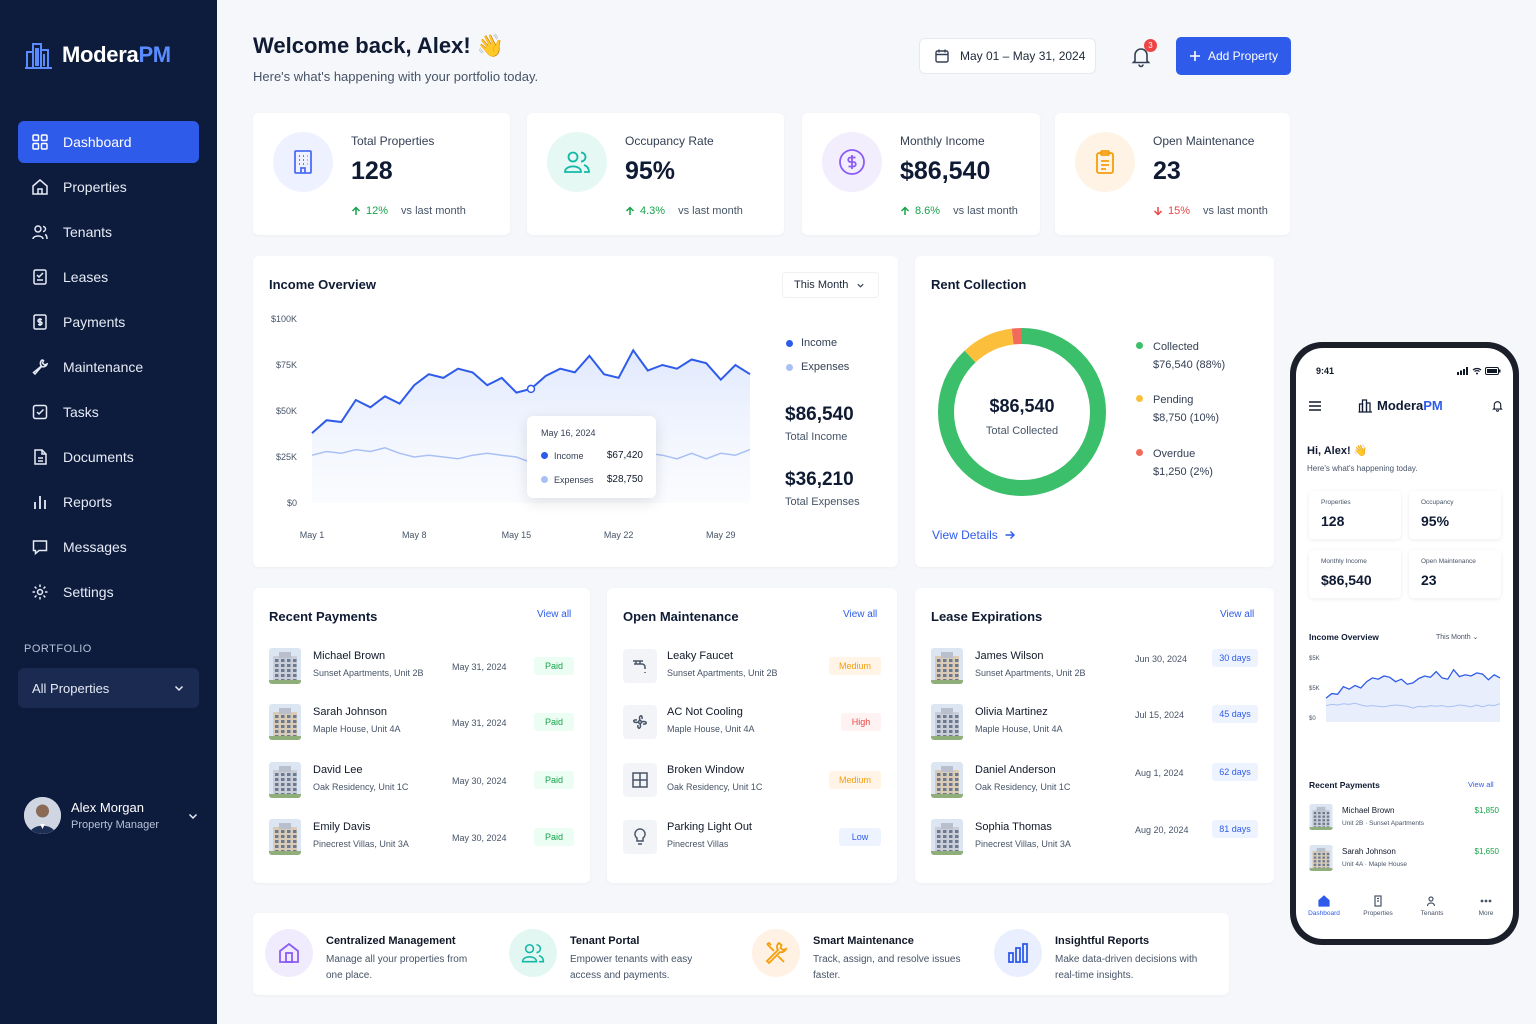 The height and width of the screenshot is (1024, 1536). Describe the element at coordinates (1180, 356) in the screenshot. I see `rc-legend-collected: Collected $76,540 (88%)` at that location.